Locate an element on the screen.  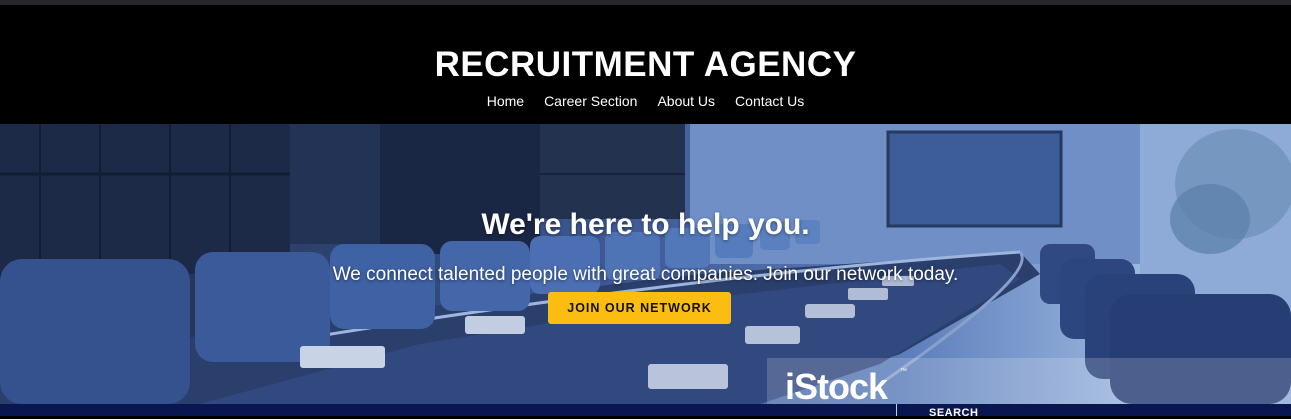
nav-about-us: About Us is located at coordinates (686, 101).